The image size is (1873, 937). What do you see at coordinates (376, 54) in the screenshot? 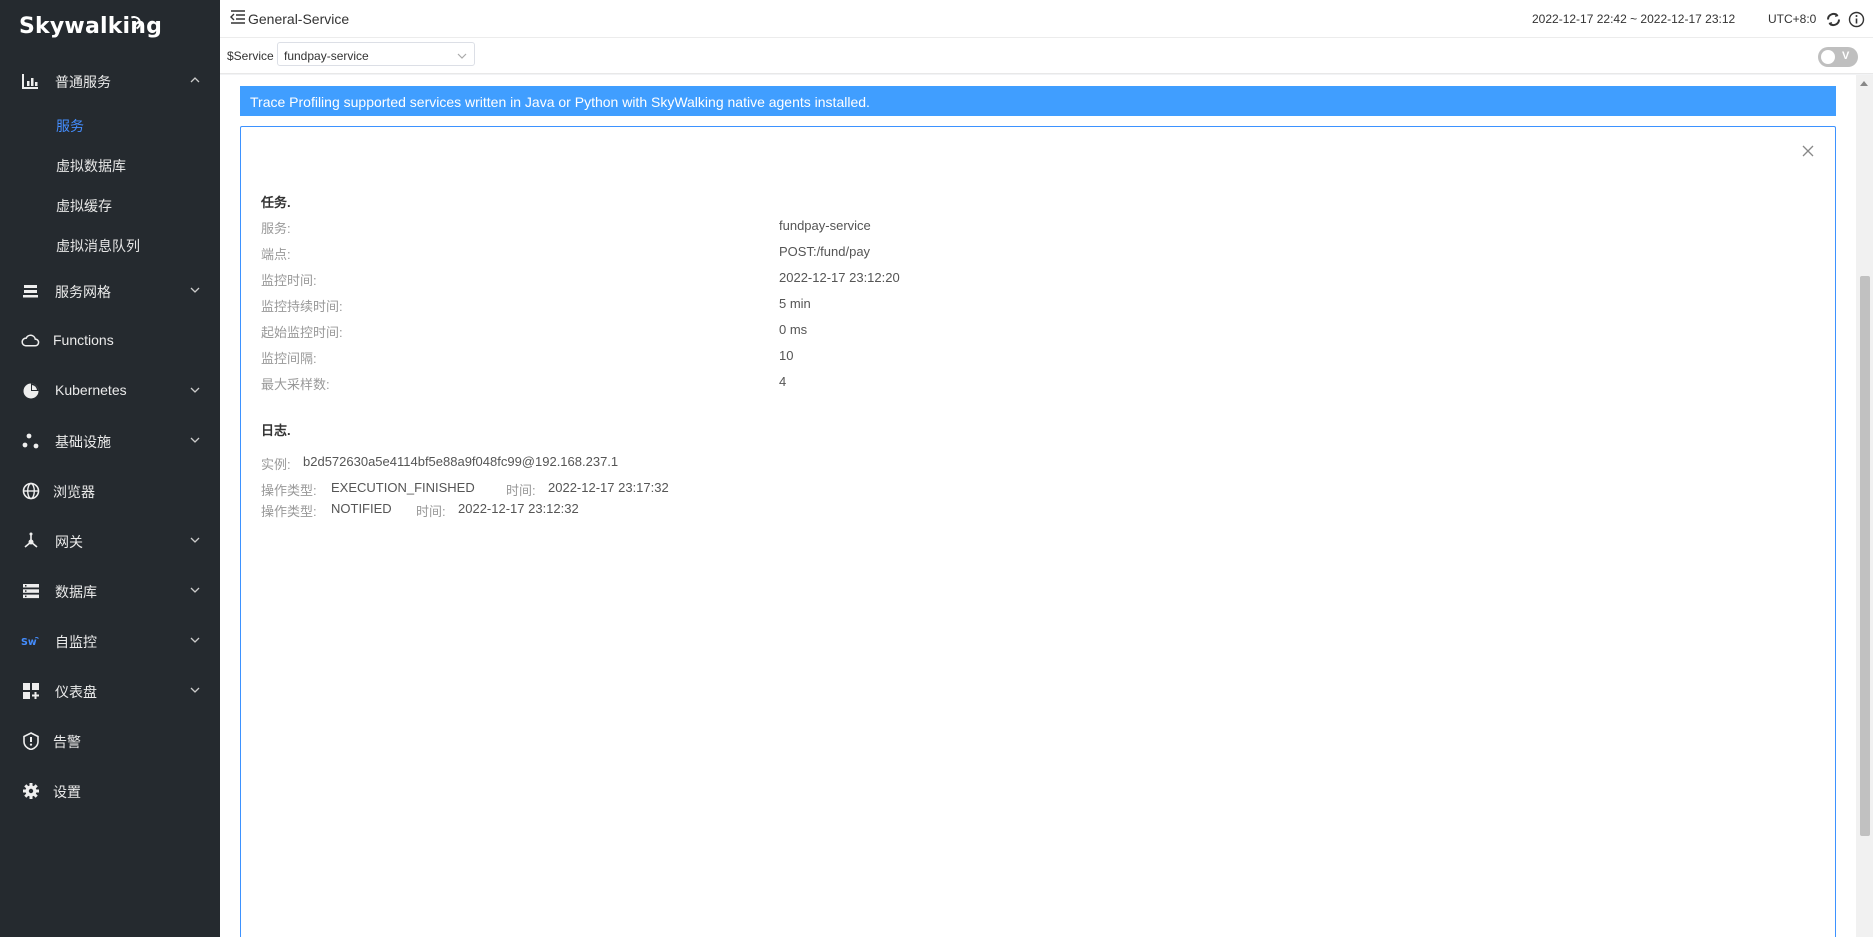
I see `service-select: fundpay-service` at bounding box center [376, 54].